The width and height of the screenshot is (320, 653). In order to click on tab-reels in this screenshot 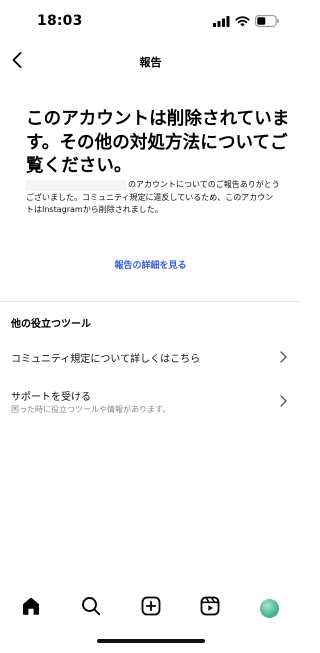, I will do `click(210, 608)`.